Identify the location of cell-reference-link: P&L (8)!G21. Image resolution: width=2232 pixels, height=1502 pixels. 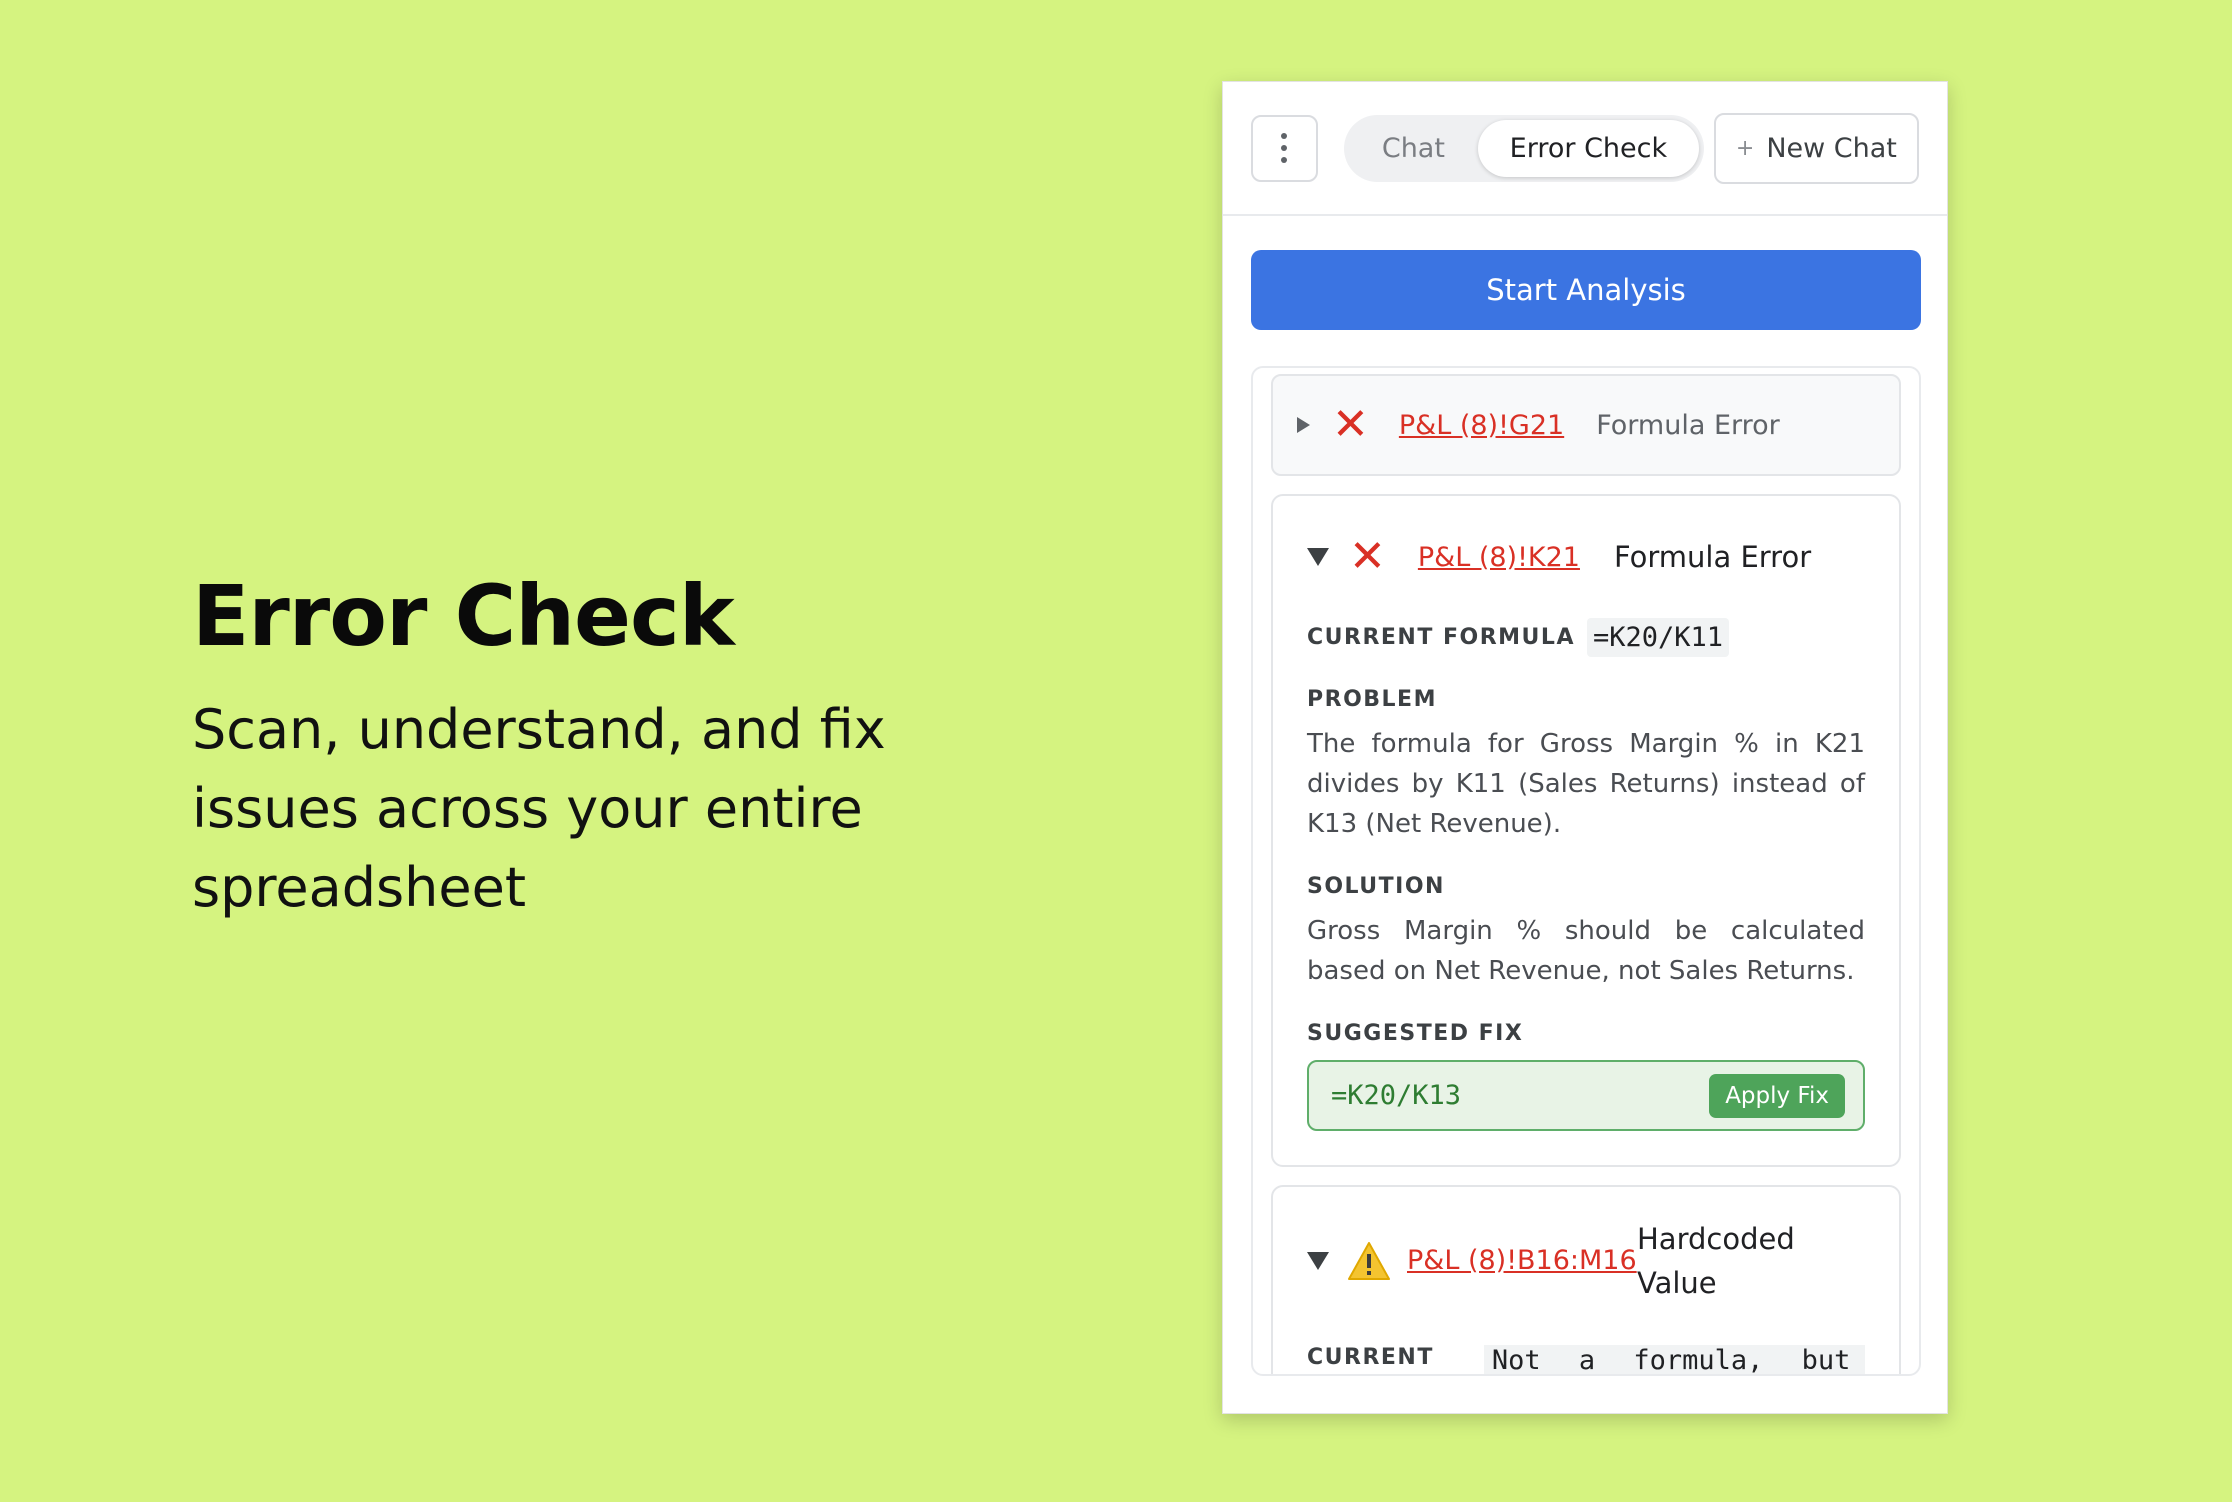
(1481, 425).